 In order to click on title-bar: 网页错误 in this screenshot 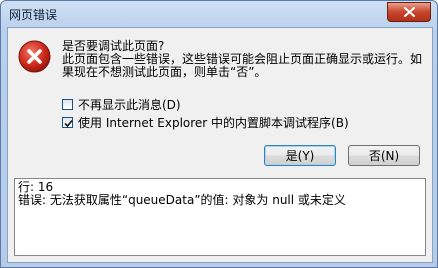, I will do `click(219, 14)`.